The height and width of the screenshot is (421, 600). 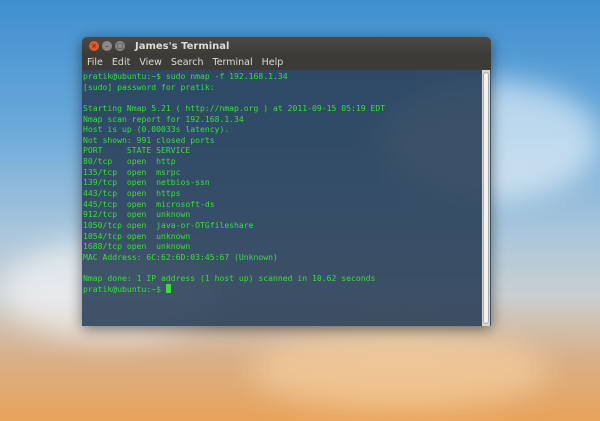 I want to click on prompt-line: pratik@ubuntu:~$, so click(x=282, y=289).